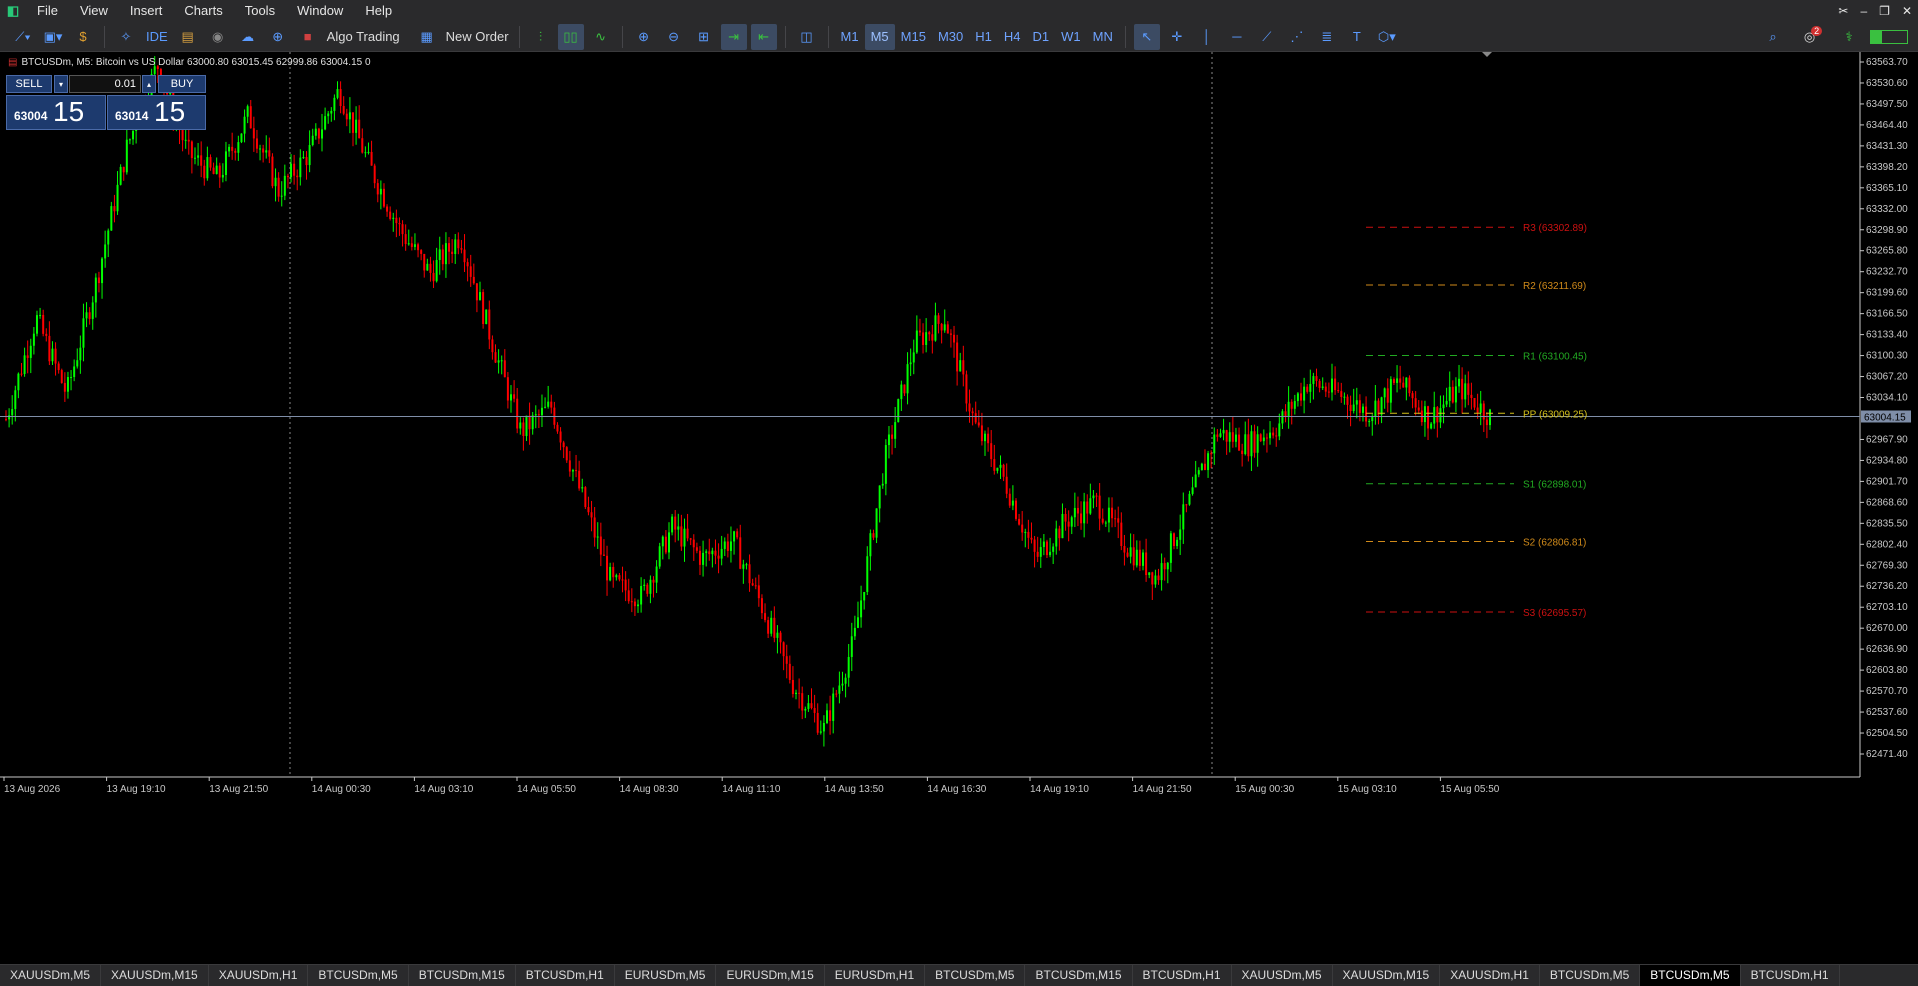  Describe the element at coordinates (601, 37) in the screenshot. I see `line-chart-icon: ∿` at that location.